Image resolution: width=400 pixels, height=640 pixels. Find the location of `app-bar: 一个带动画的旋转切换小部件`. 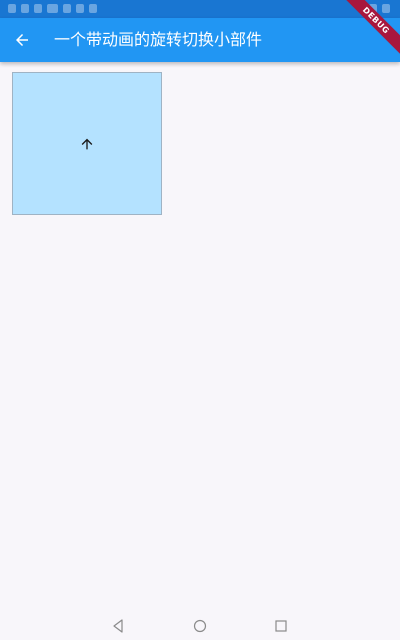

app-bar: 一个带动画的旋转切换小部件 is located at coordinates (200, 40).